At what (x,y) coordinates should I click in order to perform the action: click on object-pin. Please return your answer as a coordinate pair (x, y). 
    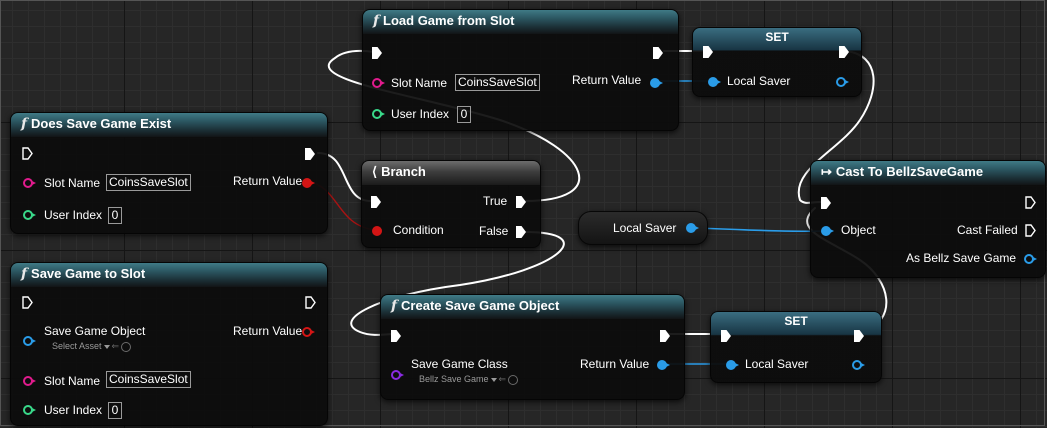
    Looking at the image, I should click on (827, 231).